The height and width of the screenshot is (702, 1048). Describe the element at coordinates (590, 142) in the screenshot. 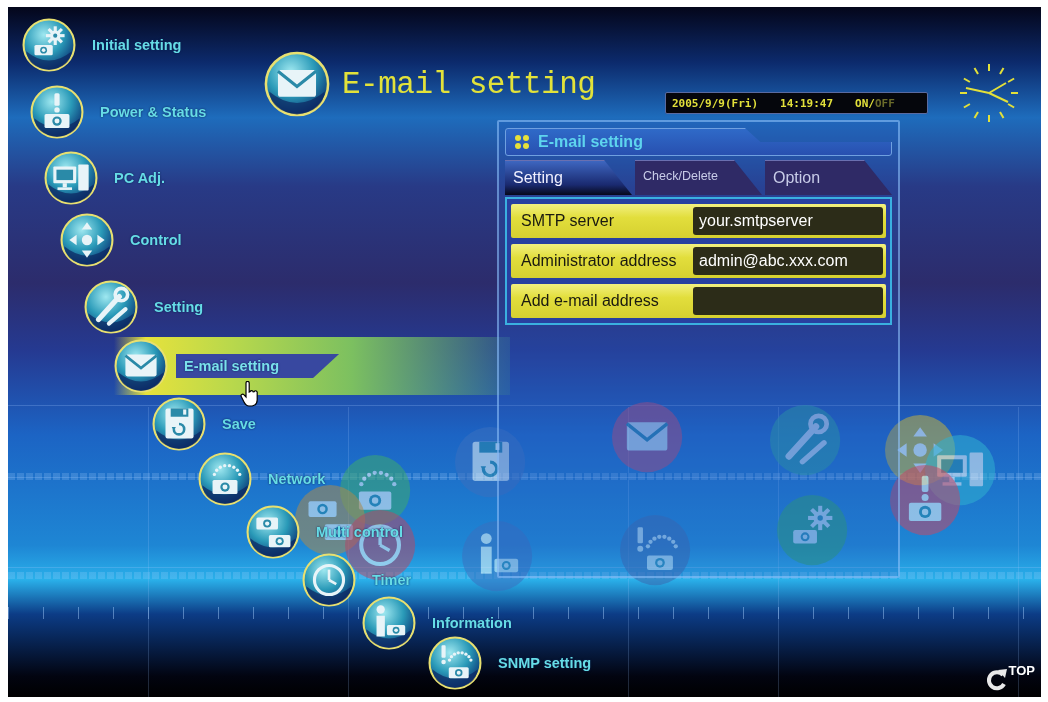

I see `panel-title: E-mail setting` at that location.